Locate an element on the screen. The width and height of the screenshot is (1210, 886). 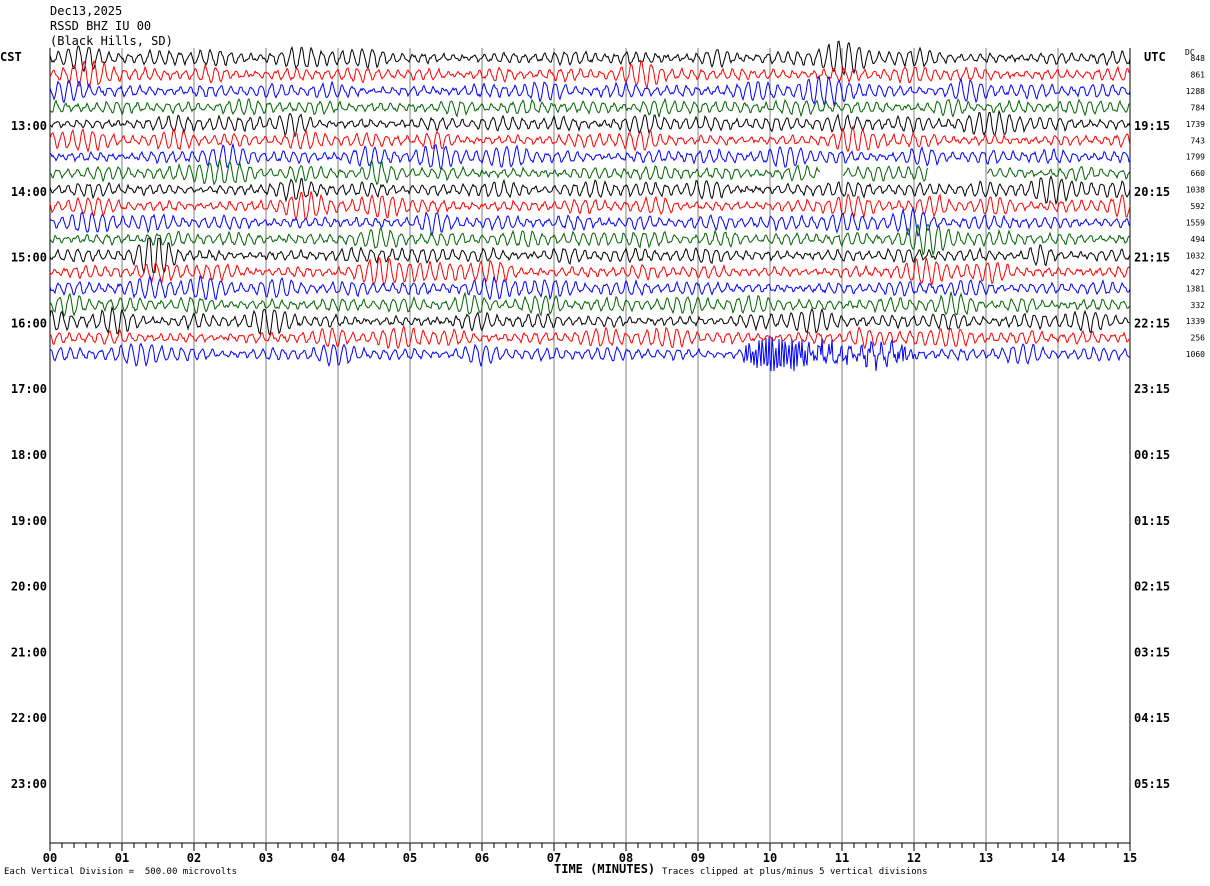
utc-hour-label: 20:15 is located at coordinates (1152, 192).